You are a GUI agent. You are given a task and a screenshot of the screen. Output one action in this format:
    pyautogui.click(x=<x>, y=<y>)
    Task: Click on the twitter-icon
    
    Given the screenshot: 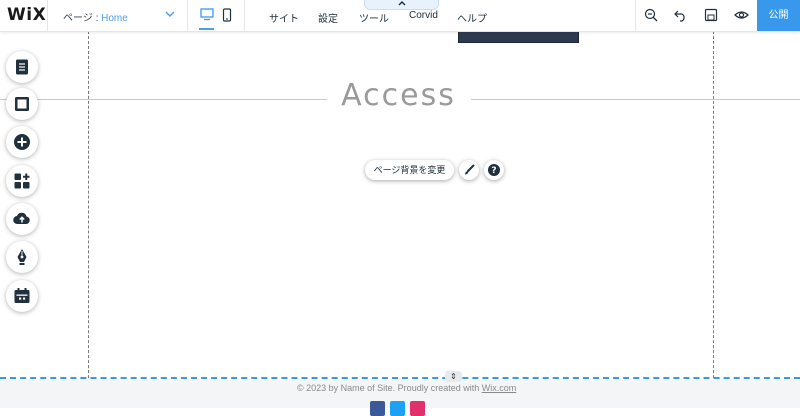 What is the action you would take?
    pyautogui.click(x=397, y=408)
    